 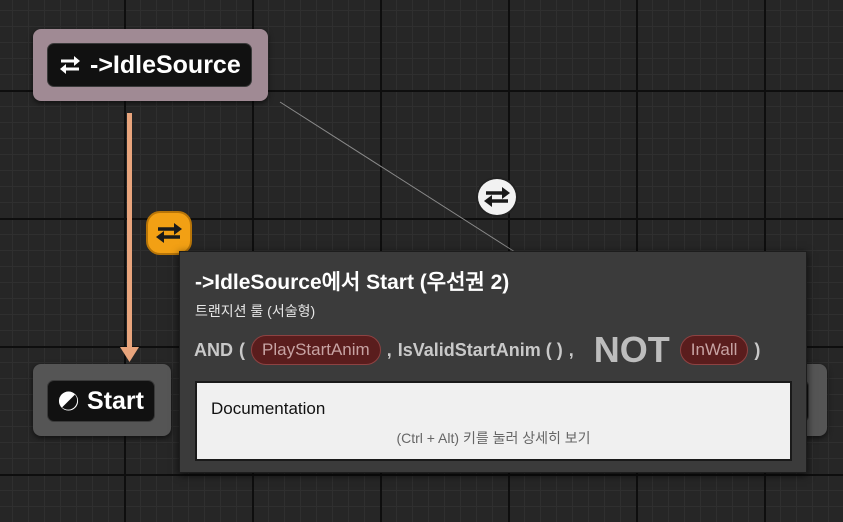 I want to click on selected-transition-wire, so click(x=397, y=177).